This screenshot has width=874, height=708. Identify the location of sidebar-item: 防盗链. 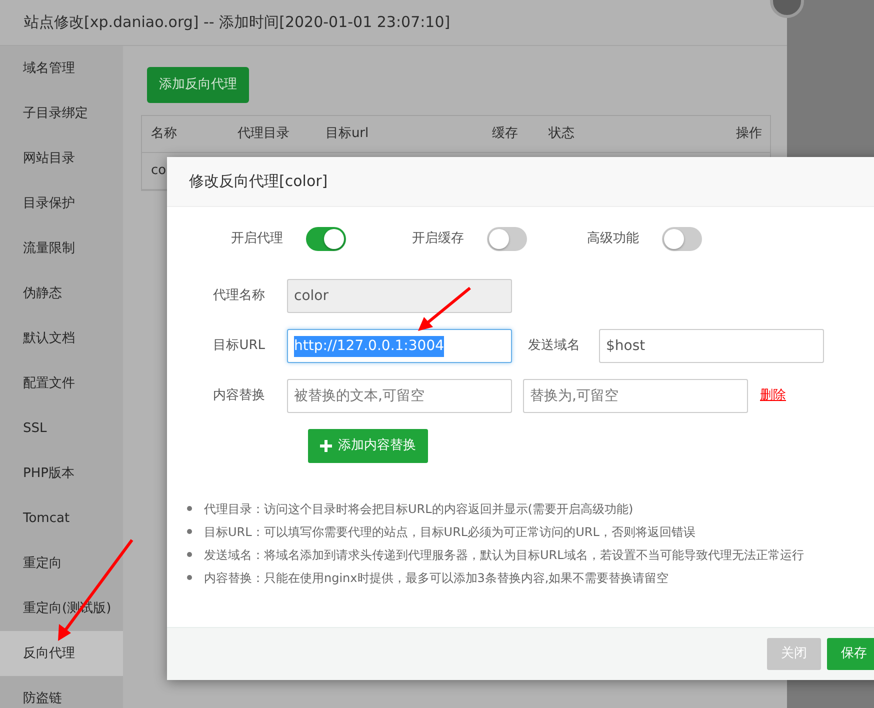
(61, 692).